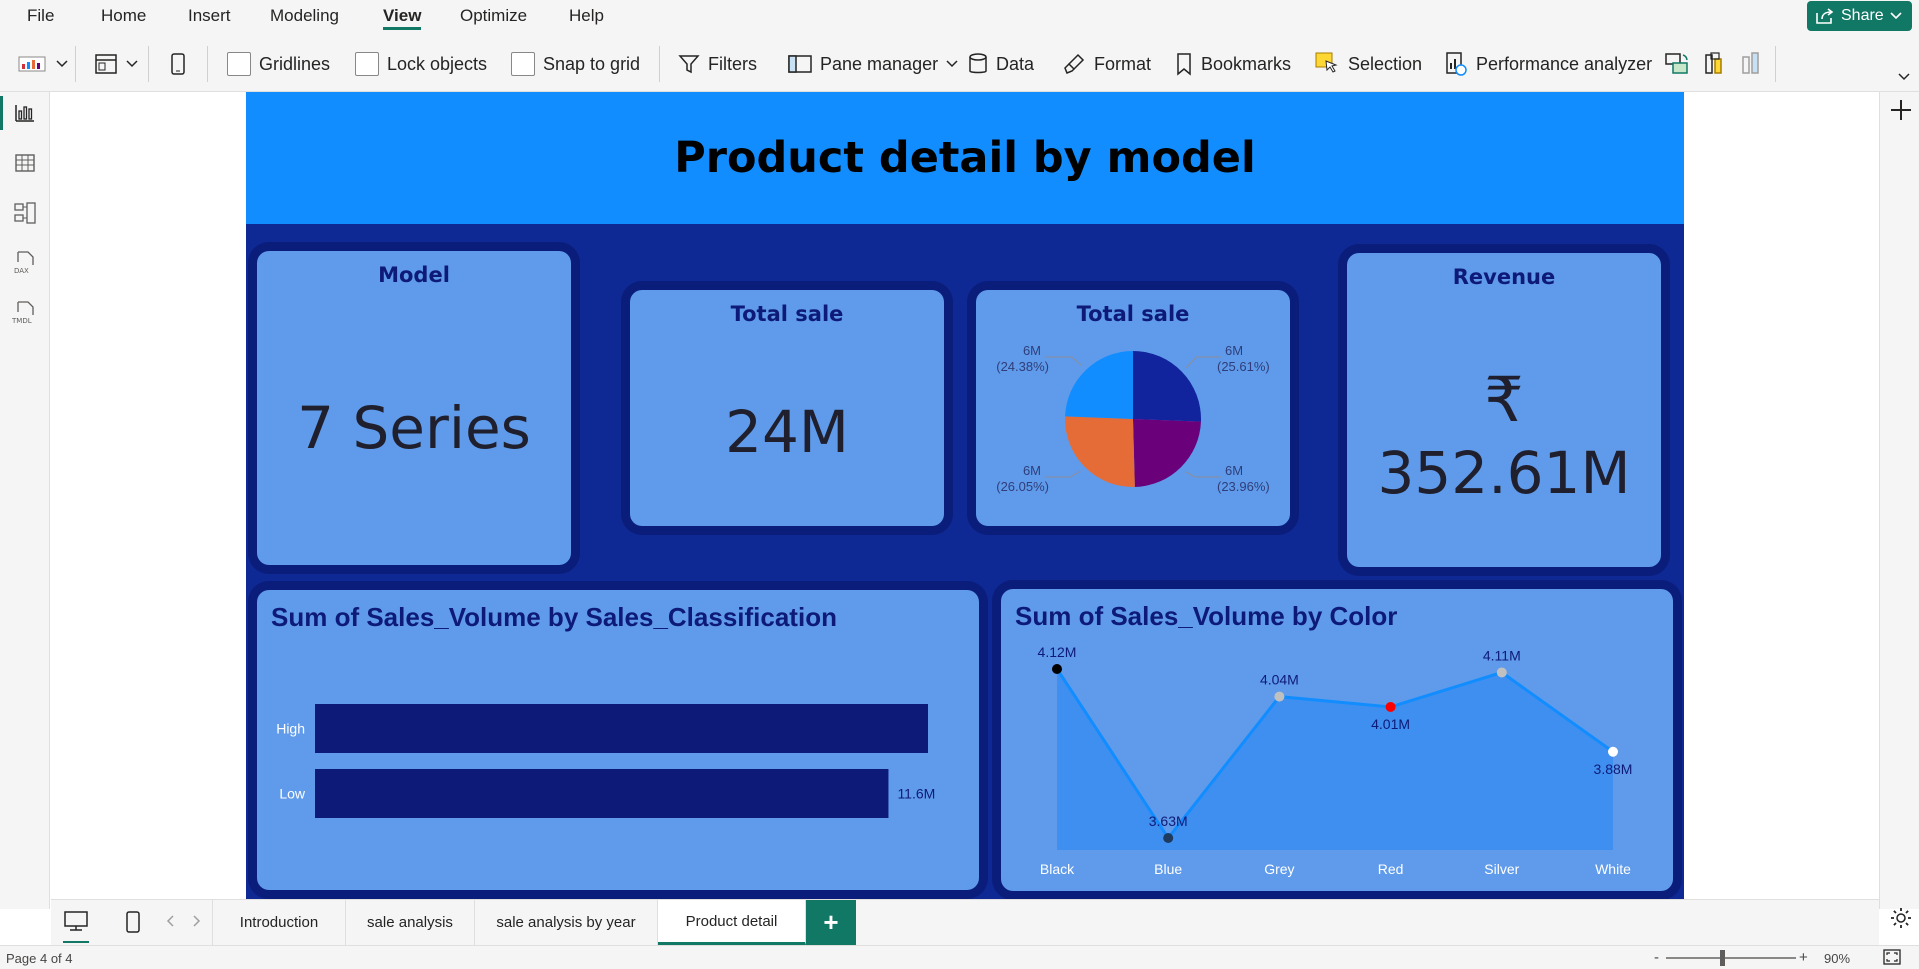  Describe the element at coordinates (1892, 958) in the screenshot. I see `fit-to-page-button` at that location.